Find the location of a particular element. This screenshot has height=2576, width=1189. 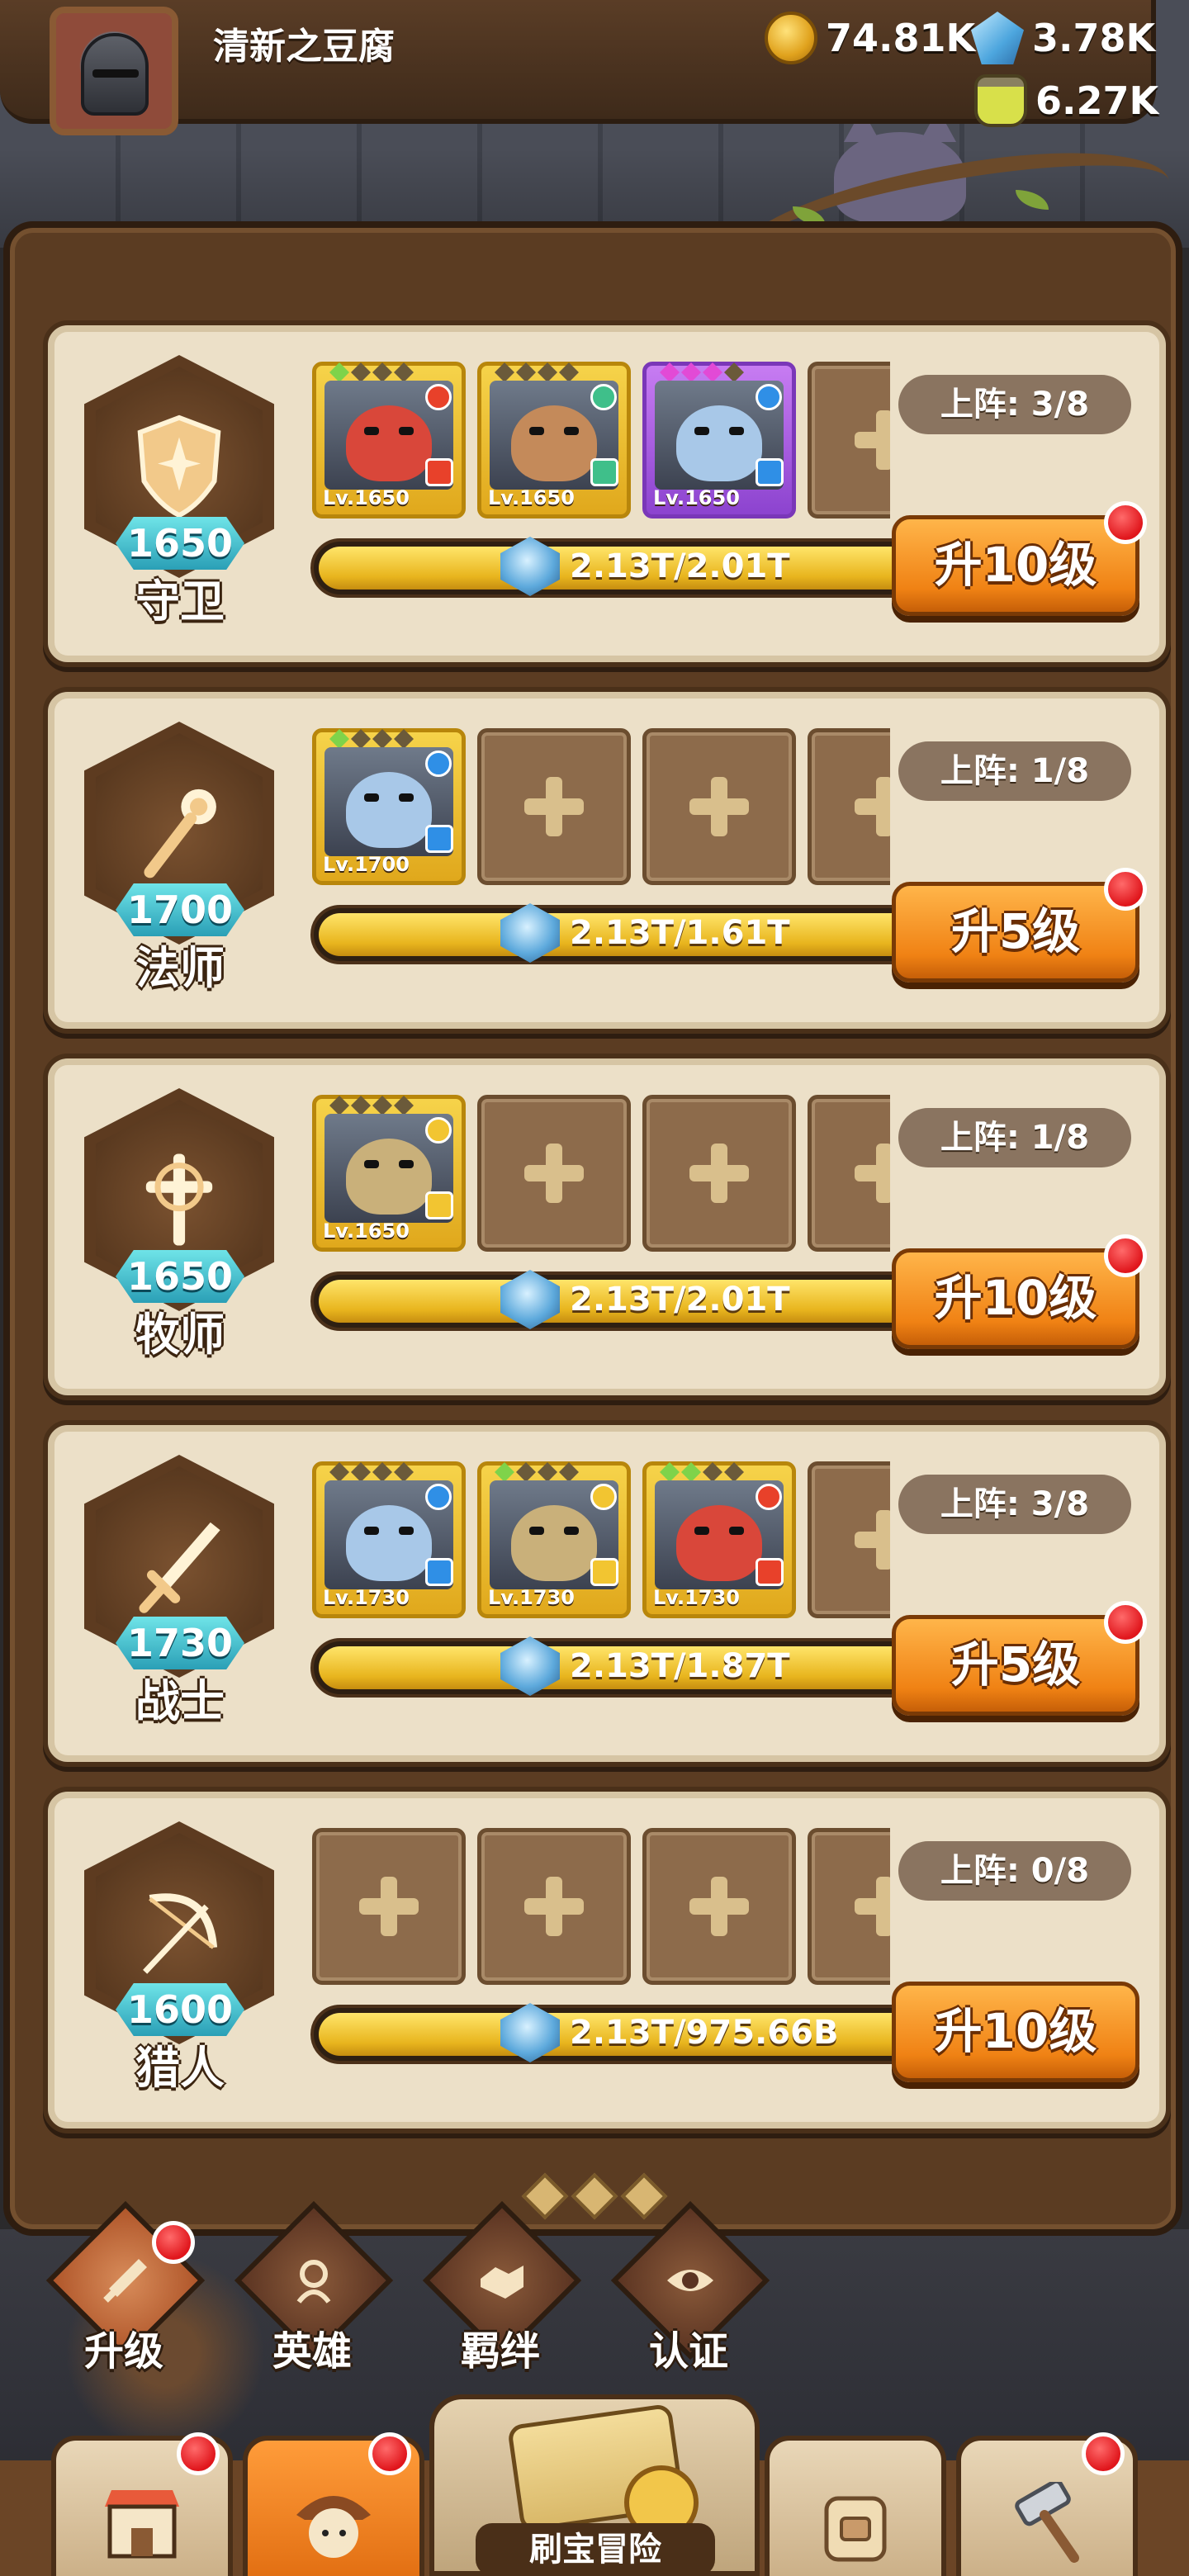

gem-counter: 3.78K is located at coordinates (1063, 38).